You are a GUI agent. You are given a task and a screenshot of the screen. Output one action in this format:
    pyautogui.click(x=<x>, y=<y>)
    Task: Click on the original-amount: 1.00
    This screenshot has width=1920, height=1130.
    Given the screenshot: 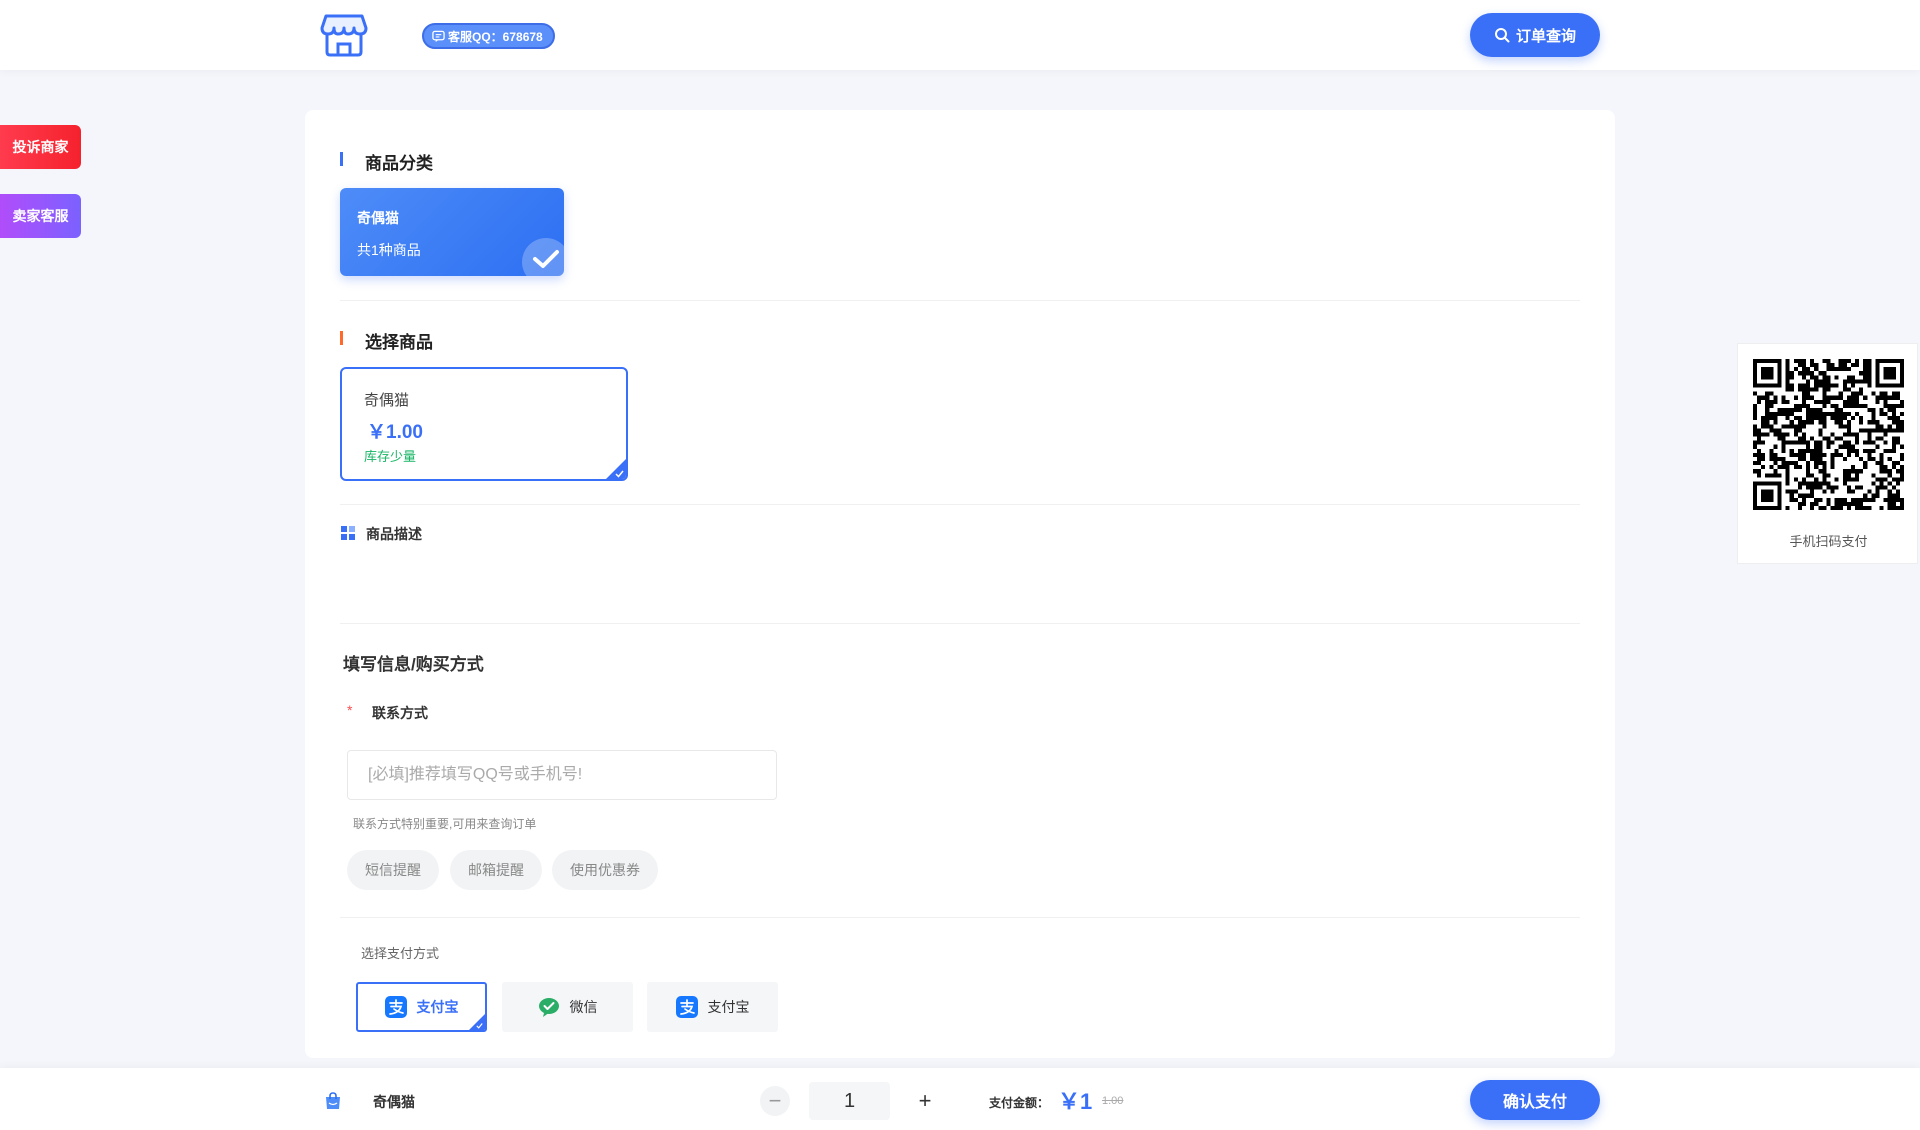 What is the action you would take?
    pyautogui.click(x=1113, y=1101)
    